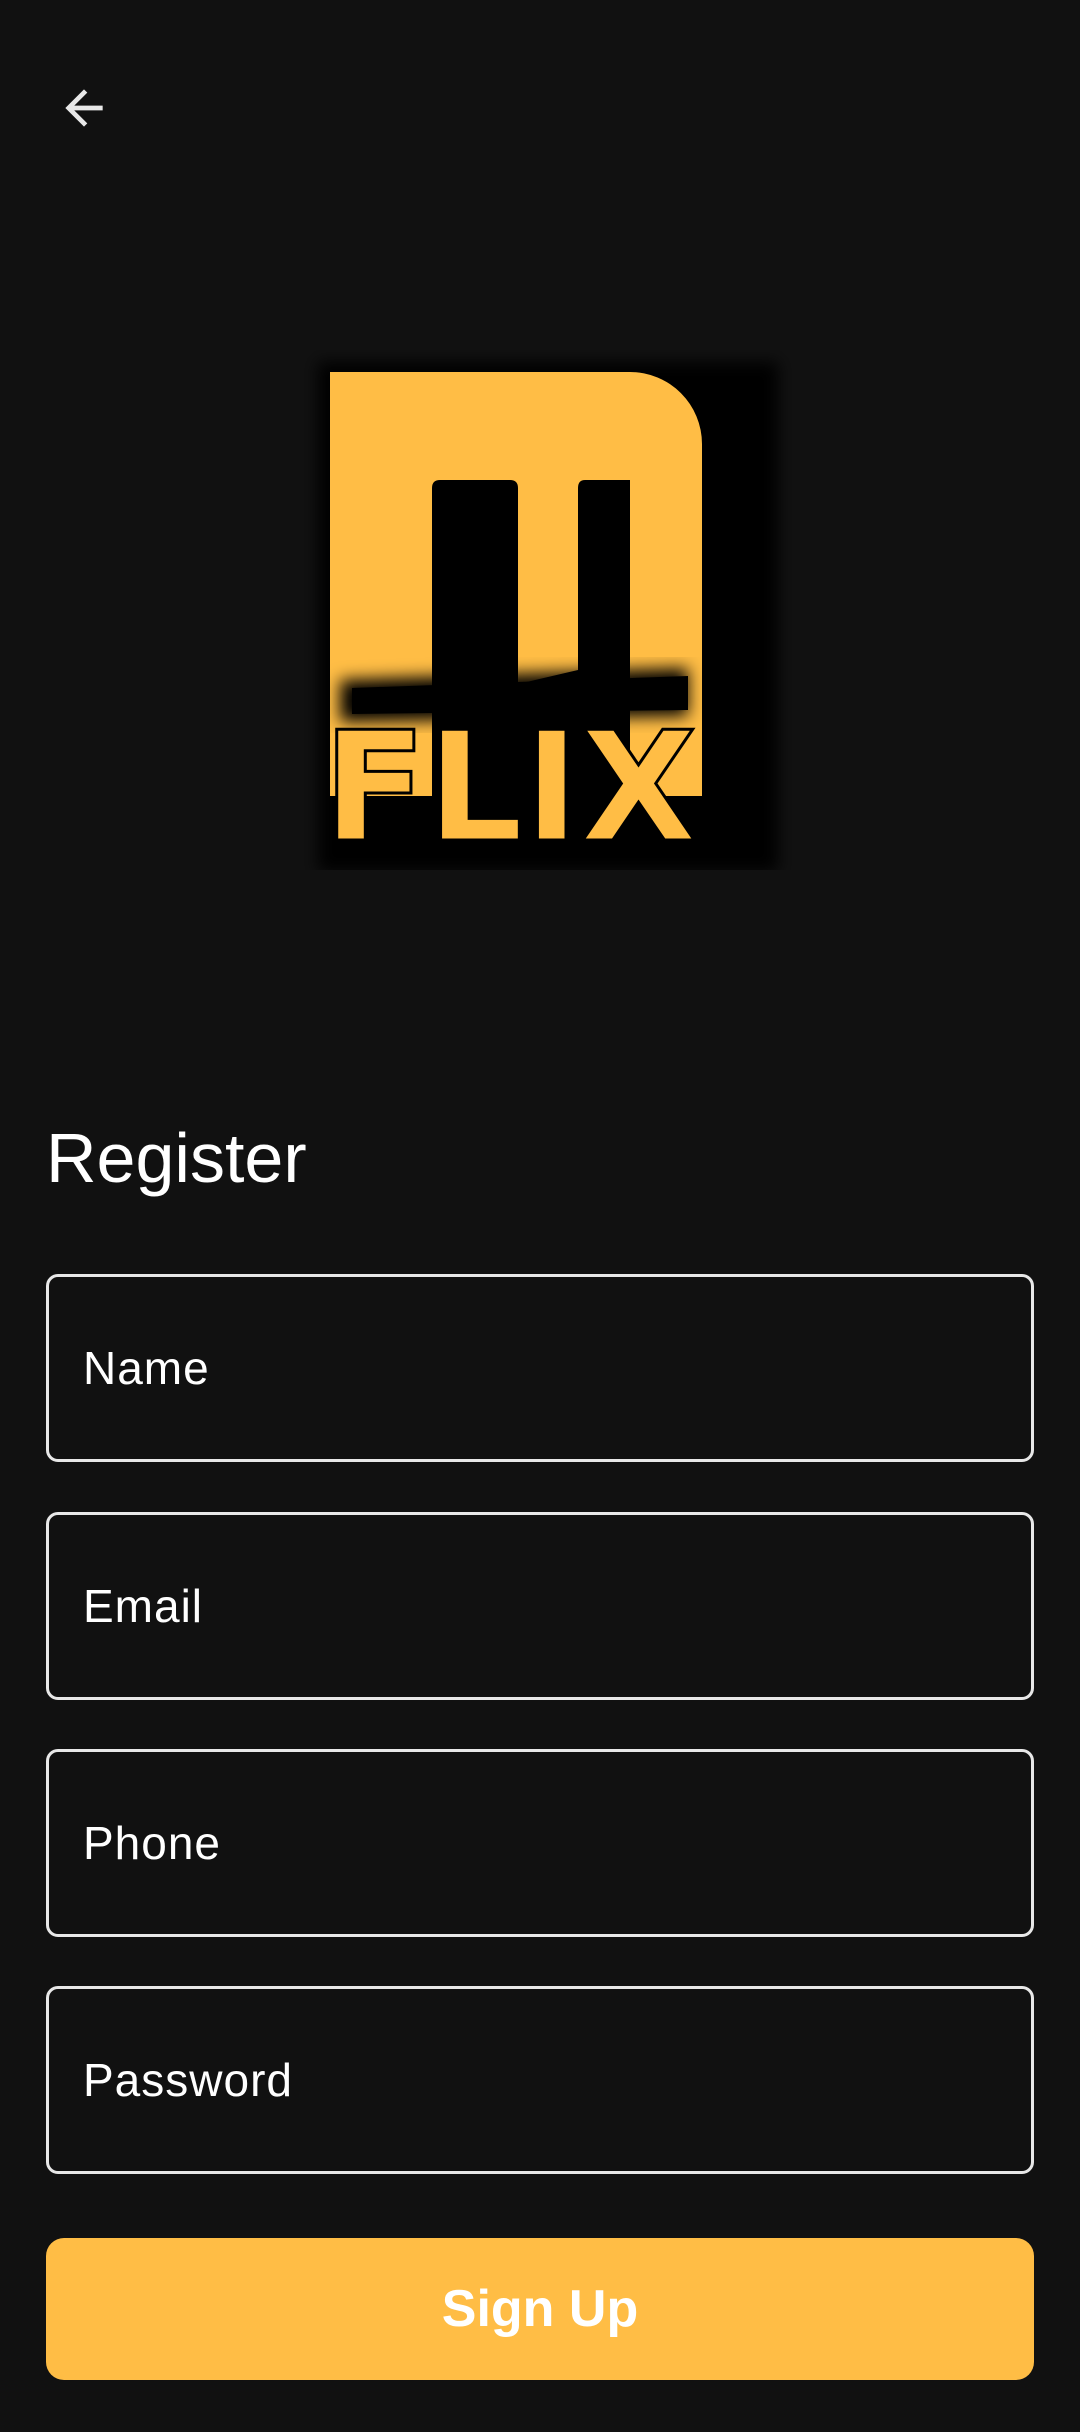 This screenshot has width=1080, height=2432. I want to click on page-title: Register, so click(176, 1158).